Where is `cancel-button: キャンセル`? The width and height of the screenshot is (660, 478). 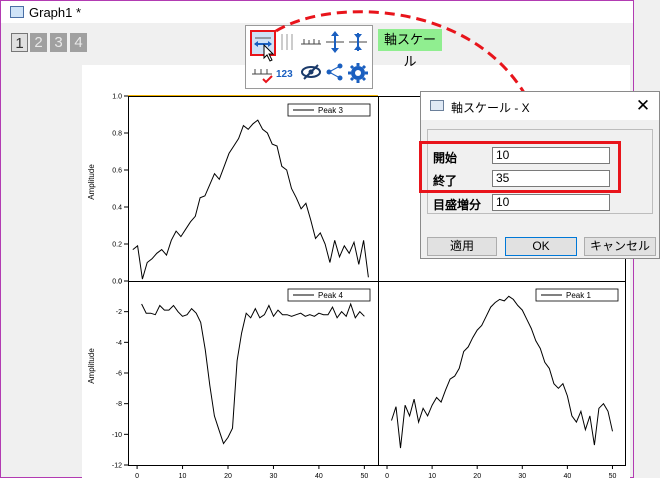
cancel-button: キャンセル is located at coordinates (620, 246).